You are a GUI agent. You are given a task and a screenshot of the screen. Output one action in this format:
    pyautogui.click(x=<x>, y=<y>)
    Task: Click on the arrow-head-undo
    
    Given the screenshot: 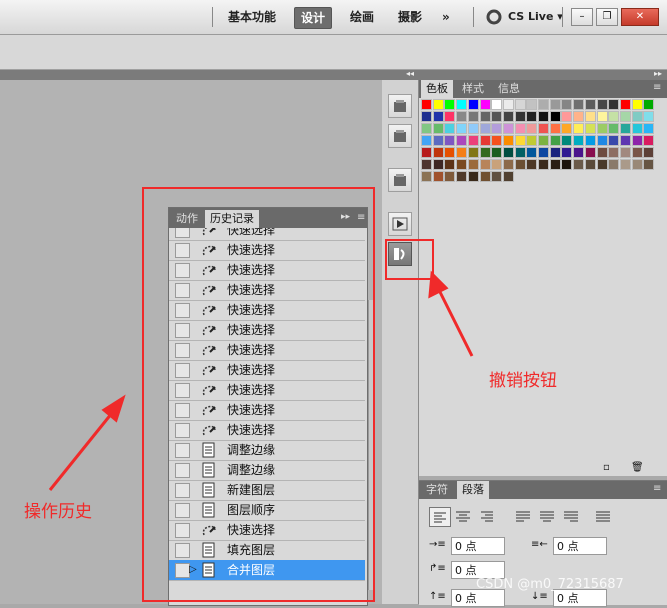 What is the action you would take?
    pyautogui.click(x=438, y=284)
    